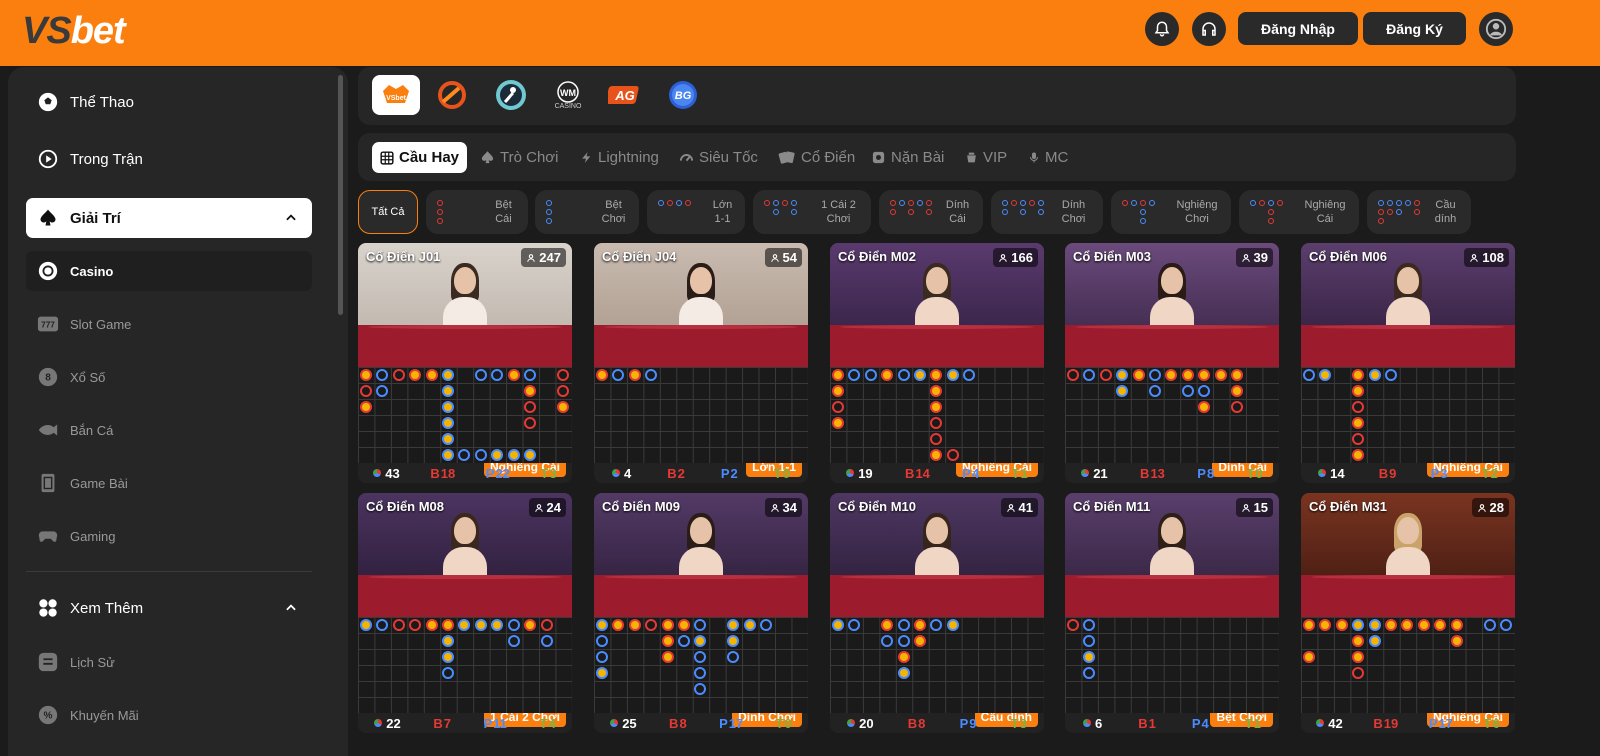 The width and height of the screenshot is (1600, 756). I want to click on game-card: Cổ Điển M08 24 1 Cái 2 Chơi 22 B7 P11 T4, so click(465, 613).